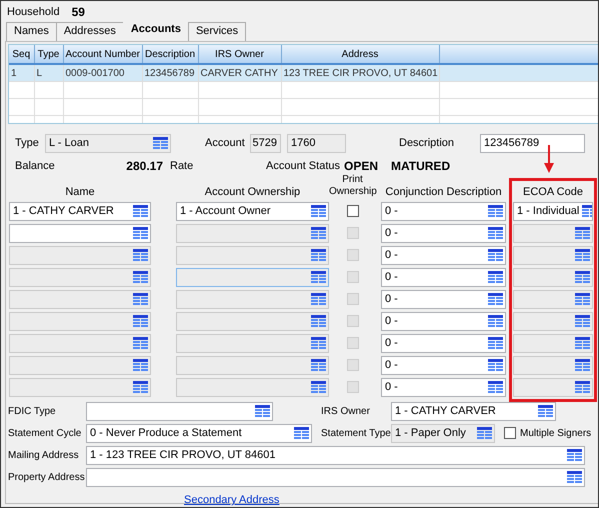  Describe the element at coordinates (360, 54) in the screenshot. I see `column-header: Address` at that location.